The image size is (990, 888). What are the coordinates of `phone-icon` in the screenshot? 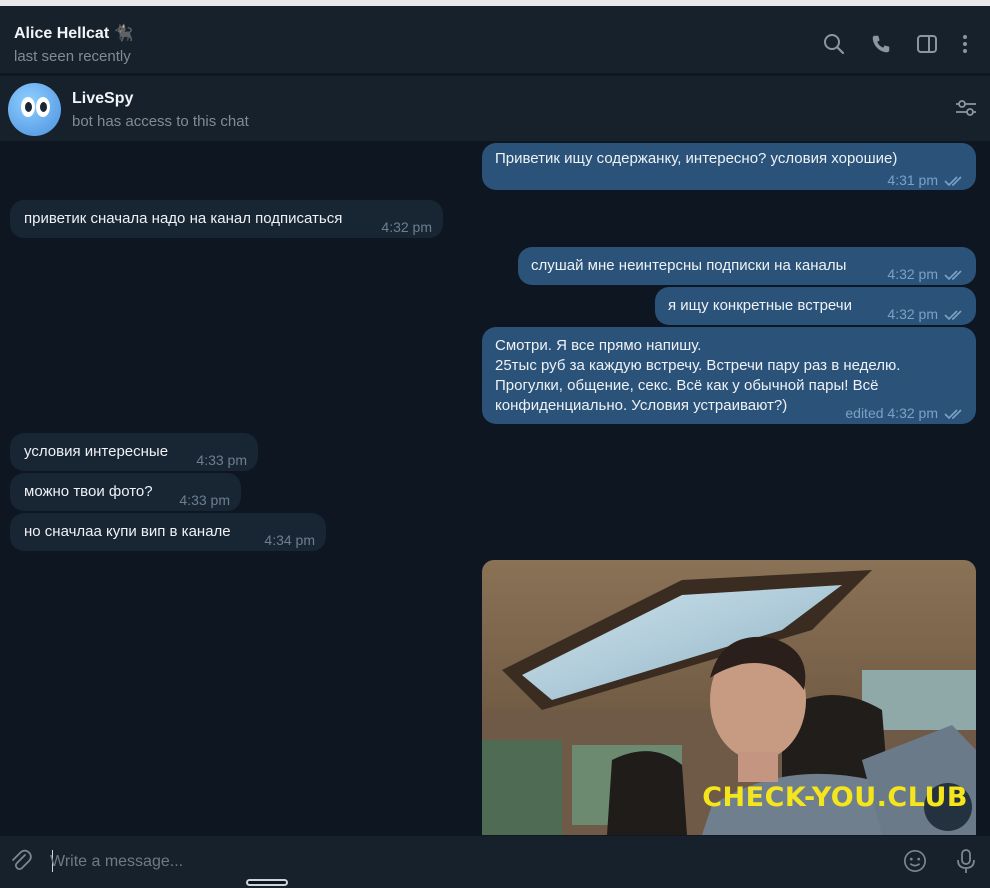 It's located at (881, 44).